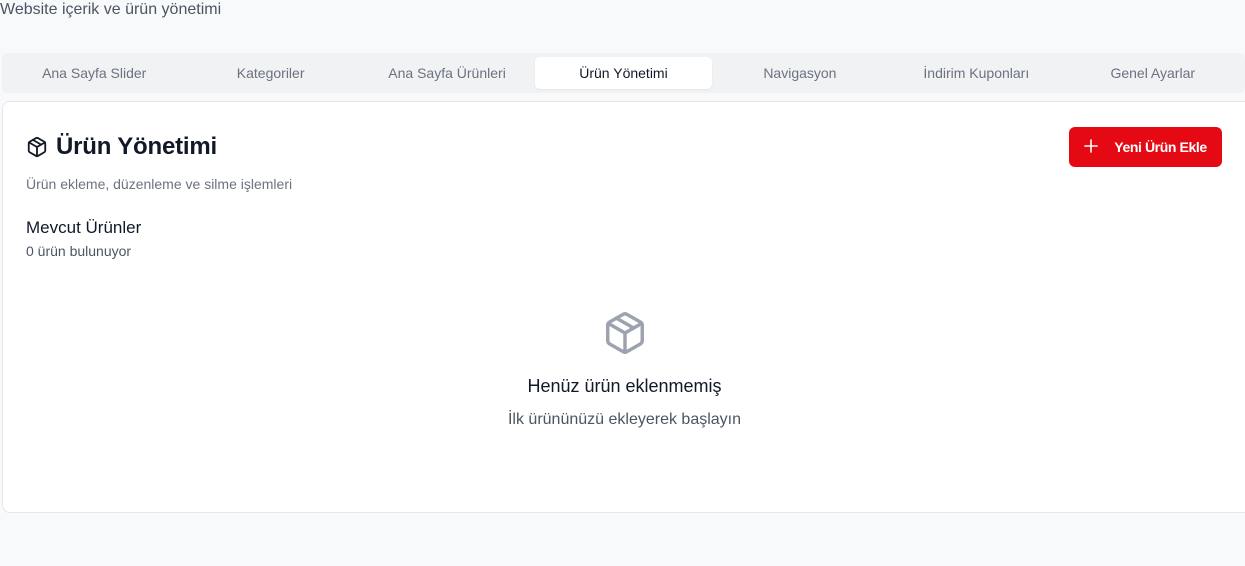 The image size is (1245, 566). What do you see at coordinates (83, 238) in the screenshot?
I see `products-section-header: Mevcut Ürünler 0 ürün bulunuyor` at bounding box center [83, 238].